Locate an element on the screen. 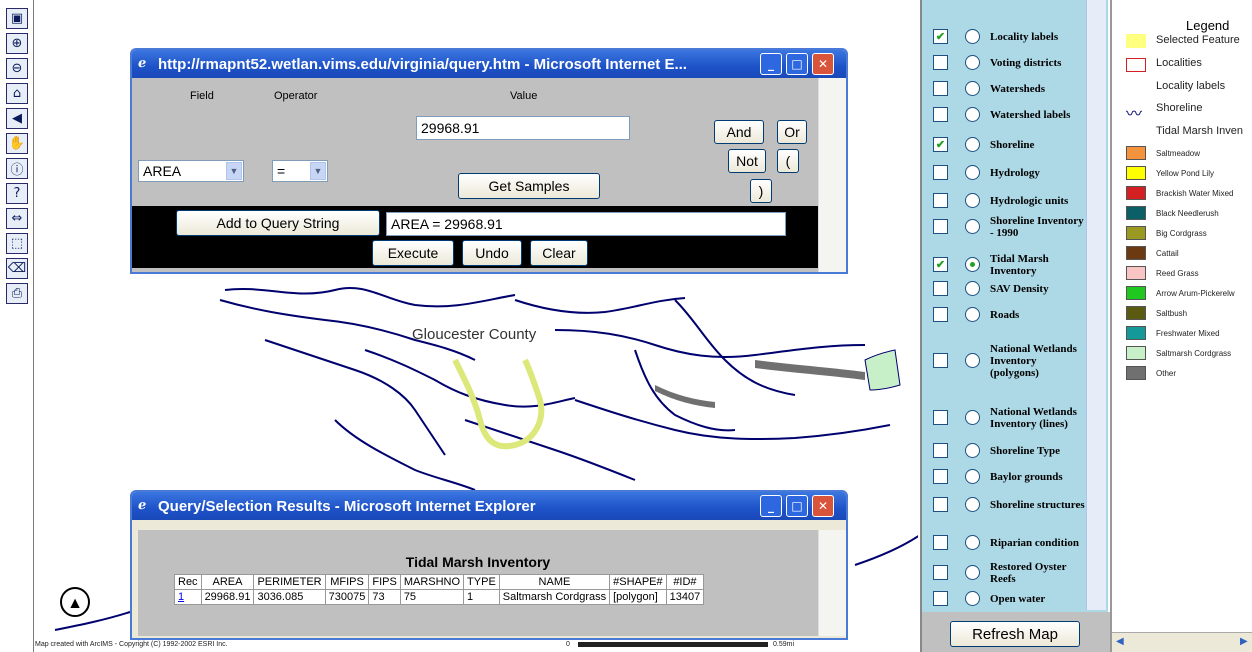  legend-class-label: Saltmarsh Cordgrass is located at coordinates (1194, 353).